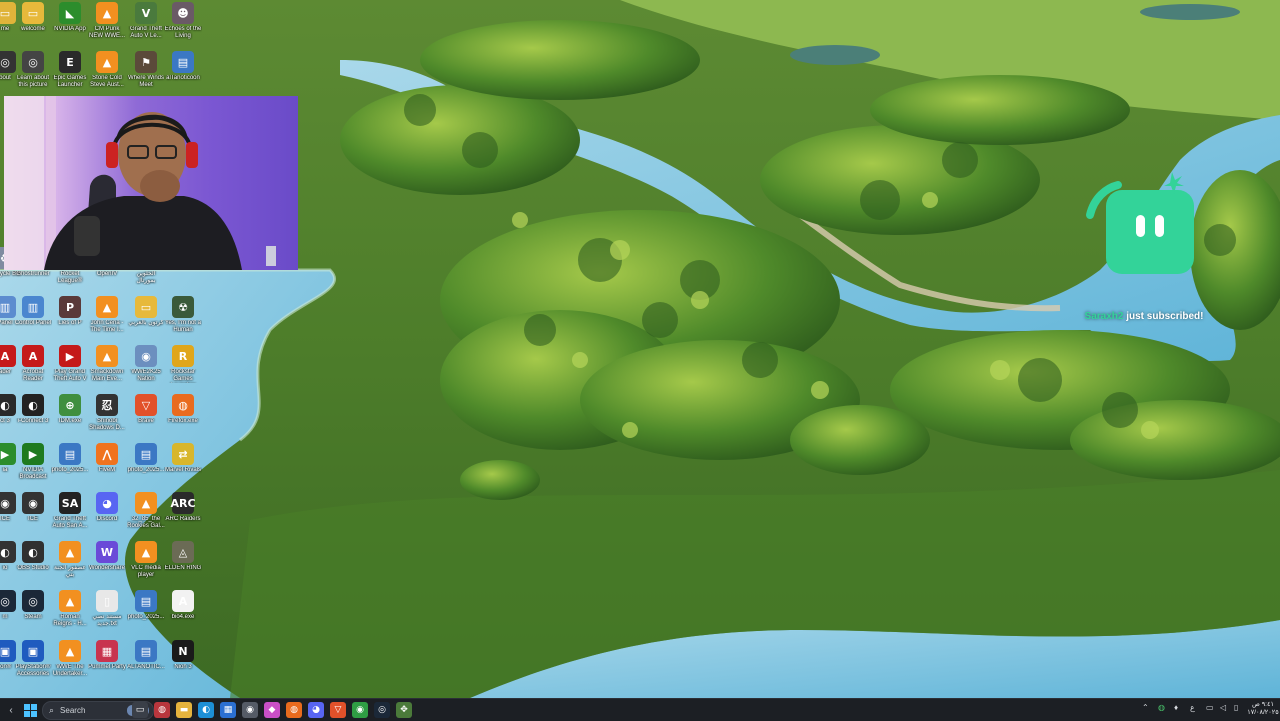 This screenshot has height=721, width=1280. What do you see at coordinates (70, 311) in the screenshot?
I see `desktop-icon: P Lies of P` at bounding box center [70, 311].